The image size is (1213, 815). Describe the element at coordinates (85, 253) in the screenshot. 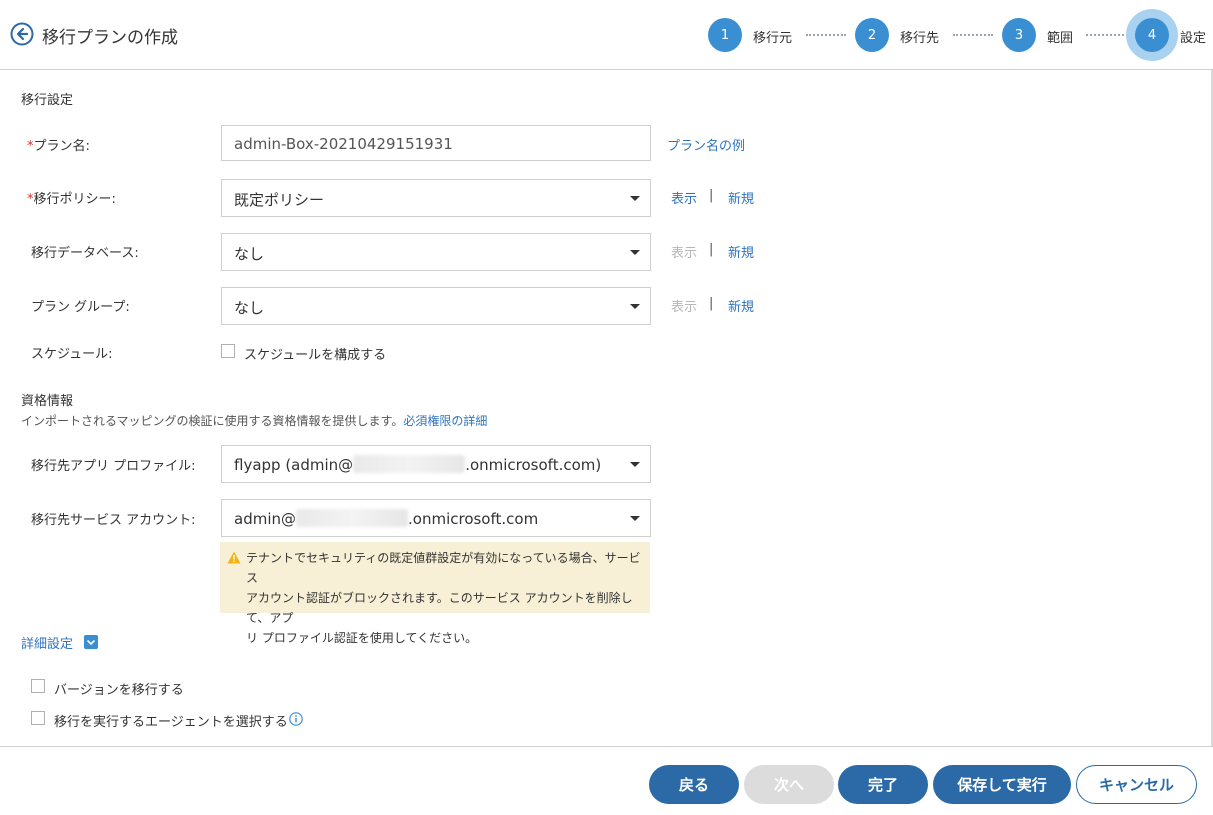

I see `migration-database-label: 移行データベース:` at that location.